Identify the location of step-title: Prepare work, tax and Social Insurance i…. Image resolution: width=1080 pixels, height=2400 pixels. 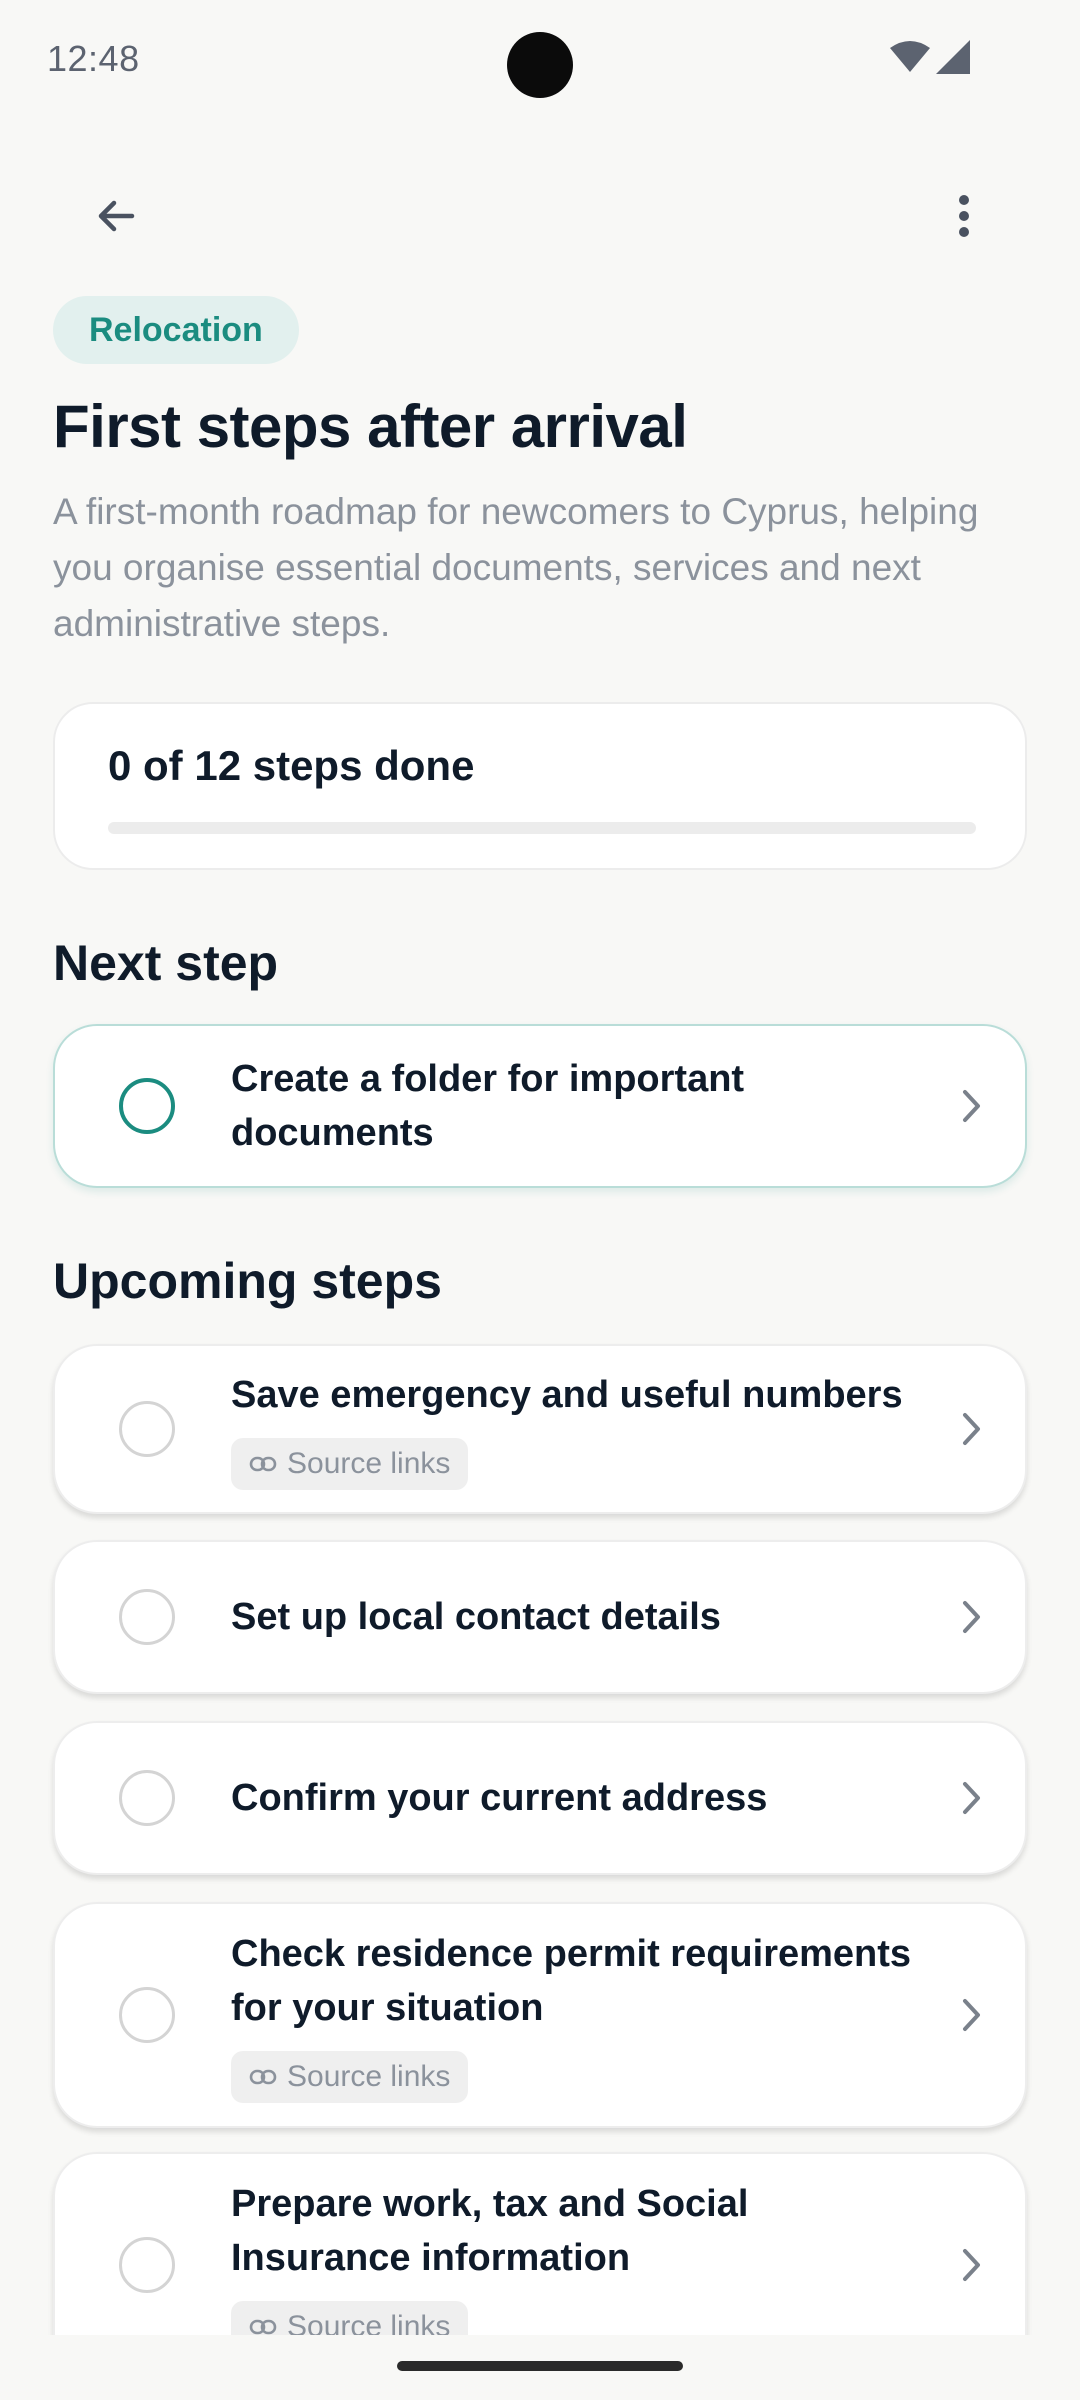
(490, 2231).